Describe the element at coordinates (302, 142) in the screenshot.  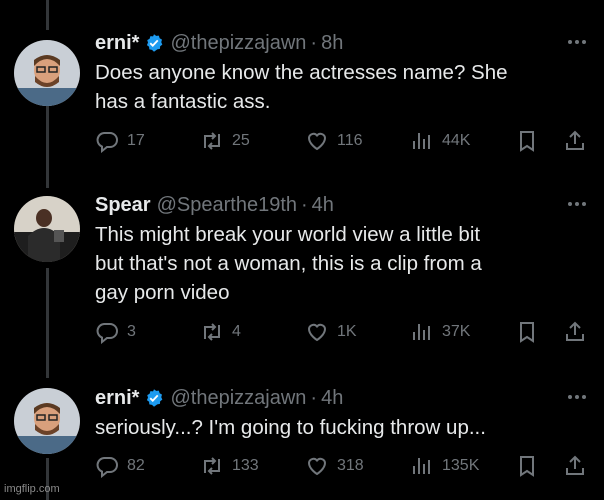
I see `action-bar: 17 25 116 44K` at that location.